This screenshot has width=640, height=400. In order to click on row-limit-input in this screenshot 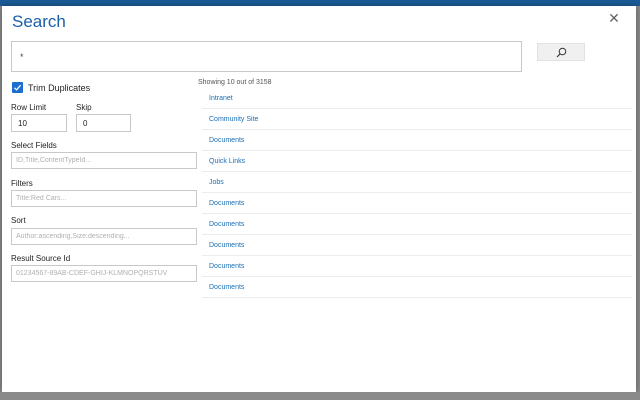, I will do `click(39, 123)`.